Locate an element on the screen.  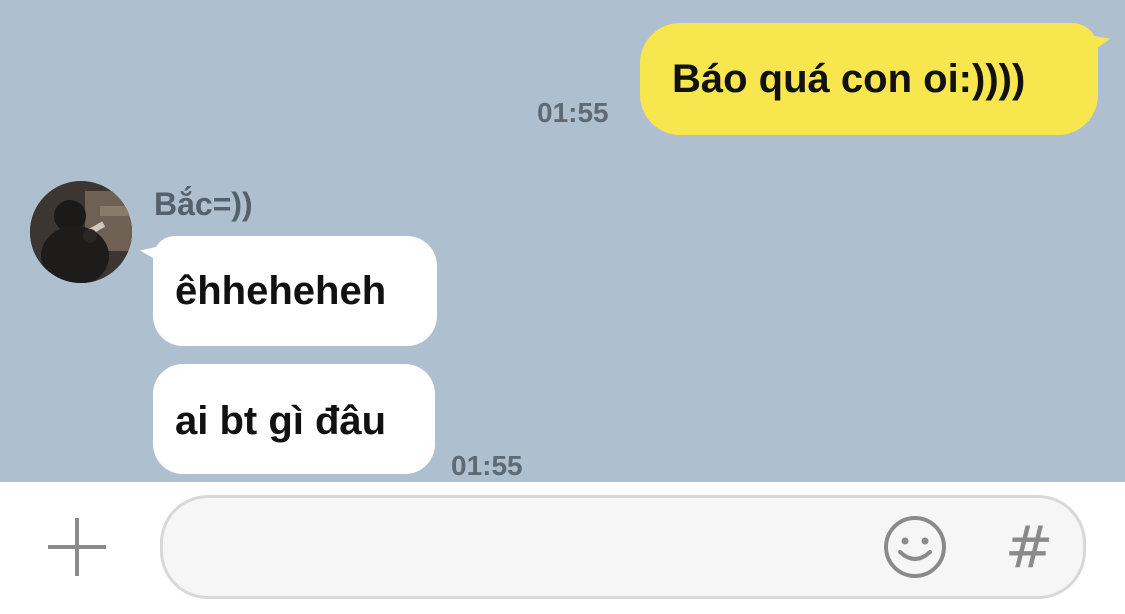
hashtag-icon: # is located at coordinates (1029, 547).